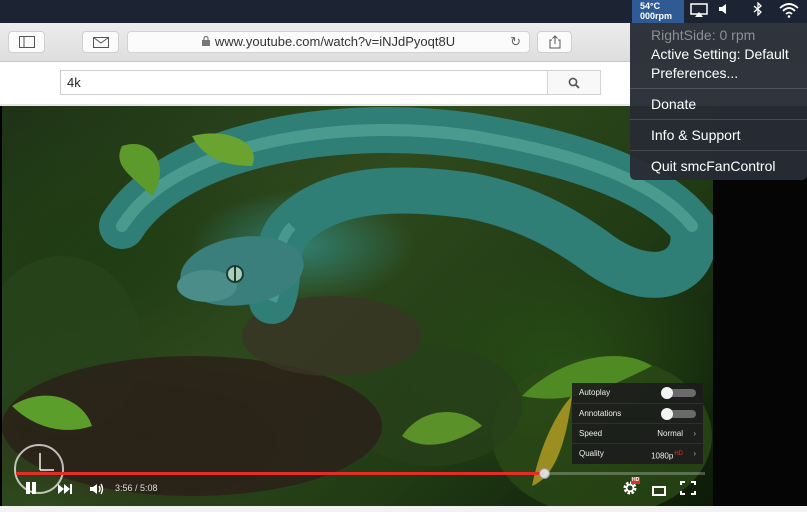 This screenshot has height=512, width=807. I want to click on autoplay-toggle, so click(678, 393).